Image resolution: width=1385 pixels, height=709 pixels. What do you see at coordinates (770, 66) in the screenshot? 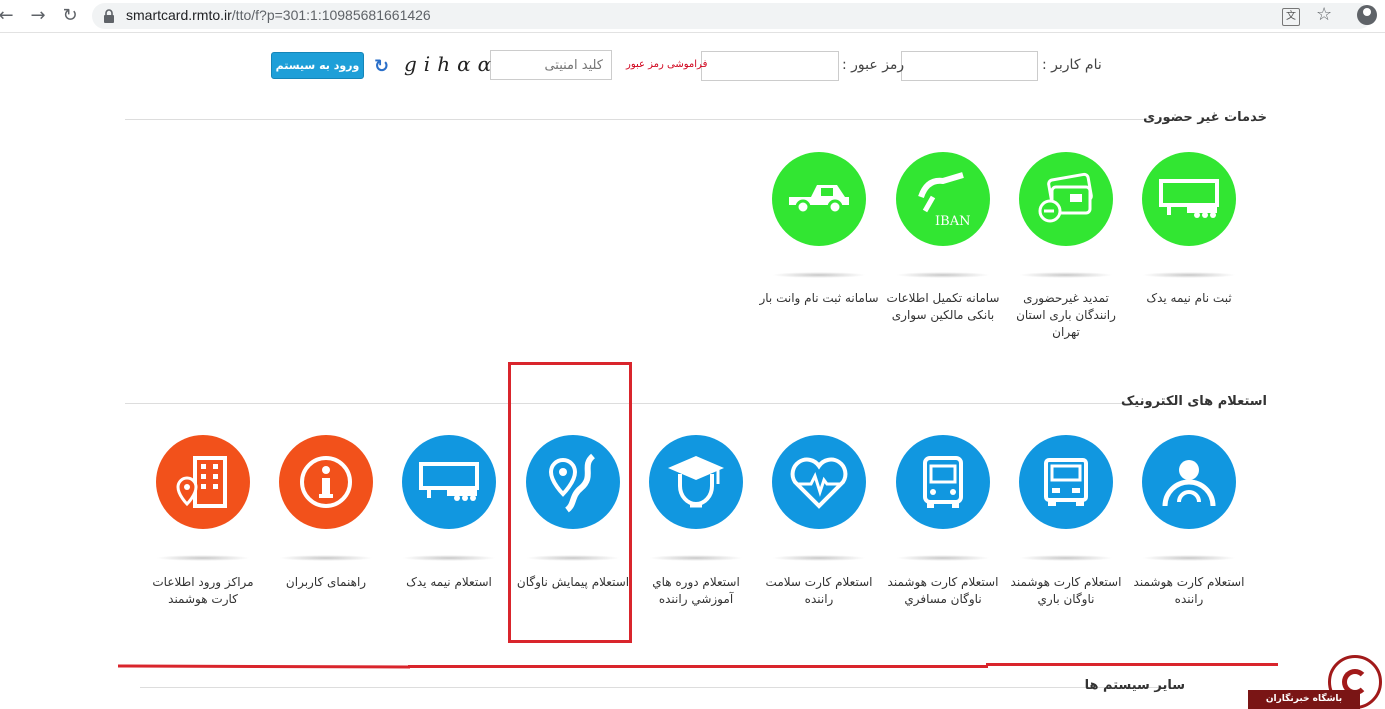
I see `password-input` at bounding box center [770, 66].